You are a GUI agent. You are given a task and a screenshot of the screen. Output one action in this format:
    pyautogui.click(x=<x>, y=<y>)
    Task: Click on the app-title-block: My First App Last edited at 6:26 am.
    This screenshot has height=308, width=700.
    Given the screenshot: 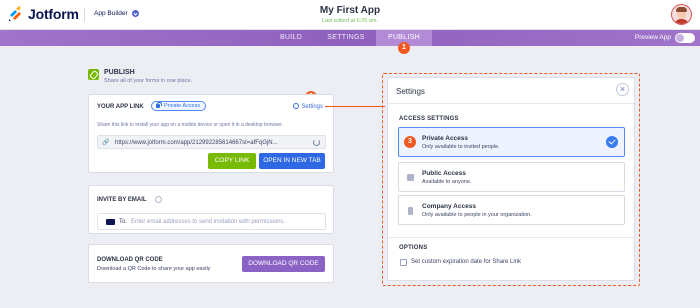 What is the action you would take?
    pyautogui.click(x=350, y=14)
    